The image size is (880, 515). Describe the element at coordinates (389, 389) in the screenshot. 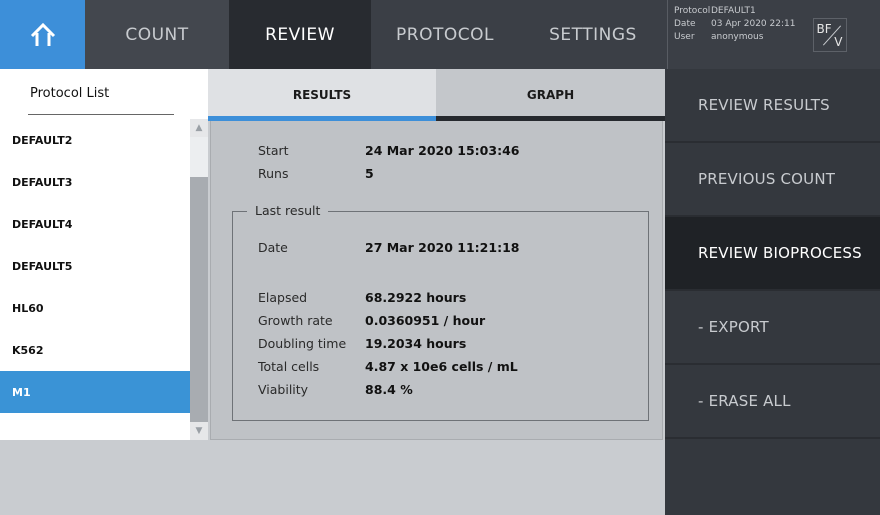

I see `viability-value: 88.4 %` at that location.